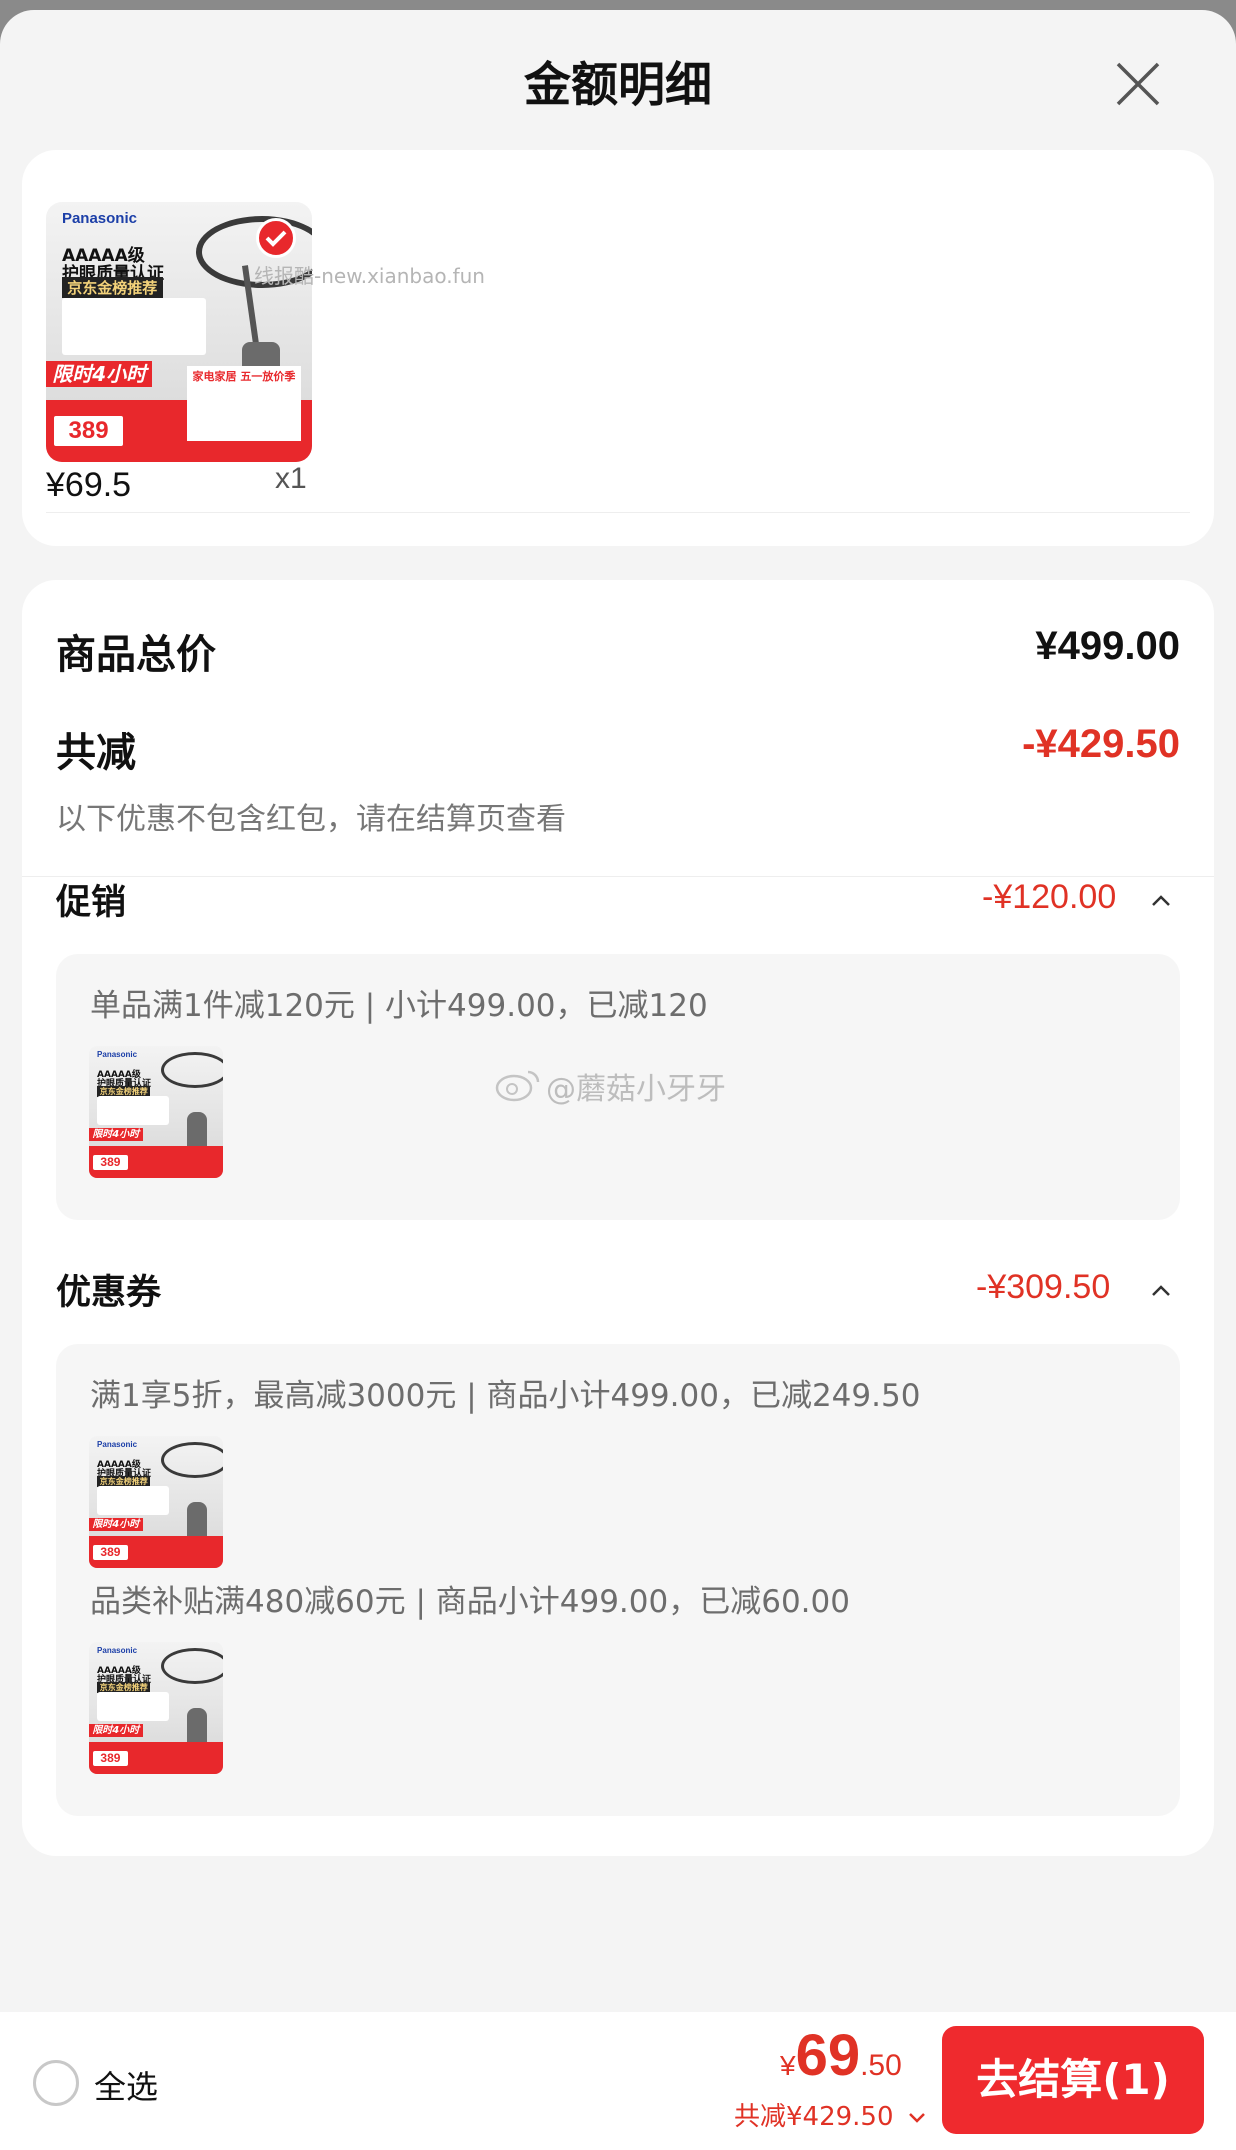  What do you see at coordinates (91, 903) in the screenshot?
I see `promotion-label: 促销` at bounding box center [91, 903].